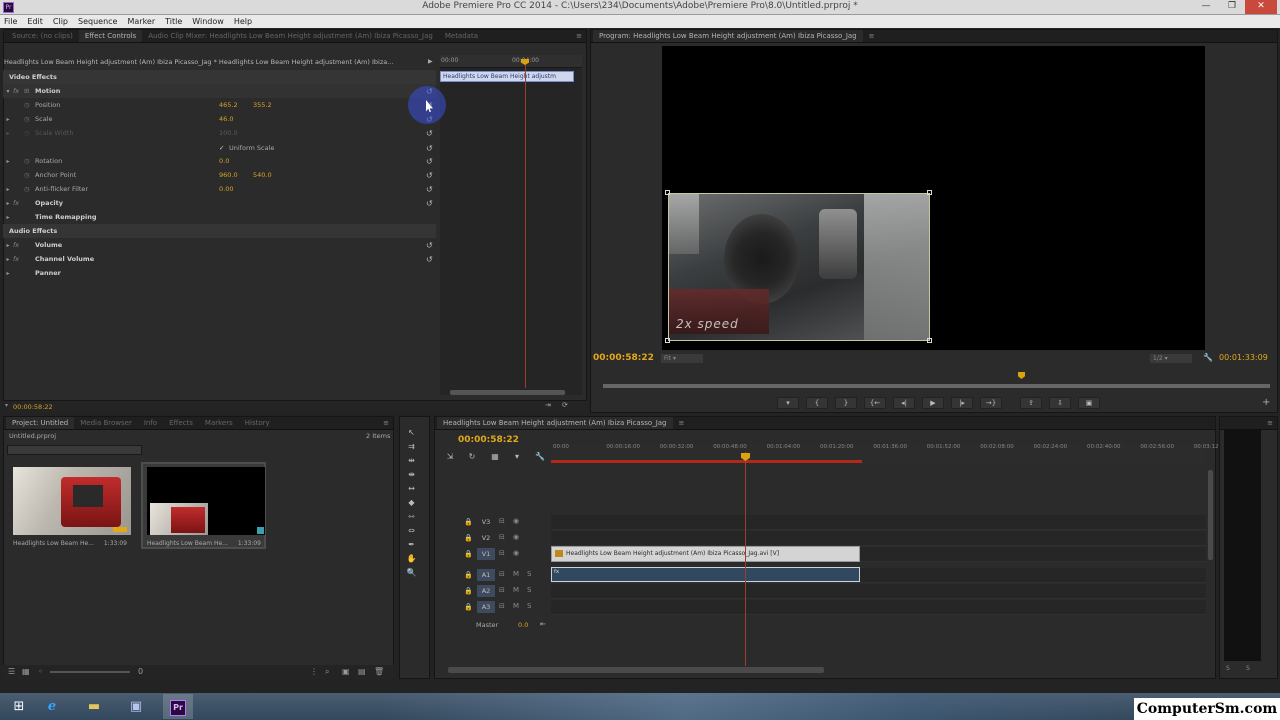 This screenshot has width=1280, height=720. What do you see at coordinates (540, 457) in the screenshot?
I see `timeline-settings-icon: 🔧` at bounding box center [540, 457].